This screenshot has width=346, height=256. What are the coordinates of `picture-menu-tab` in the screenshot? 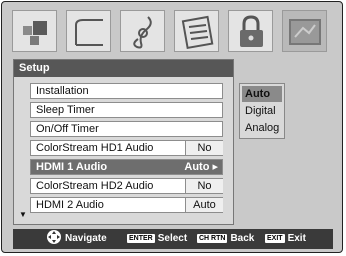 It's located at (34, 31).